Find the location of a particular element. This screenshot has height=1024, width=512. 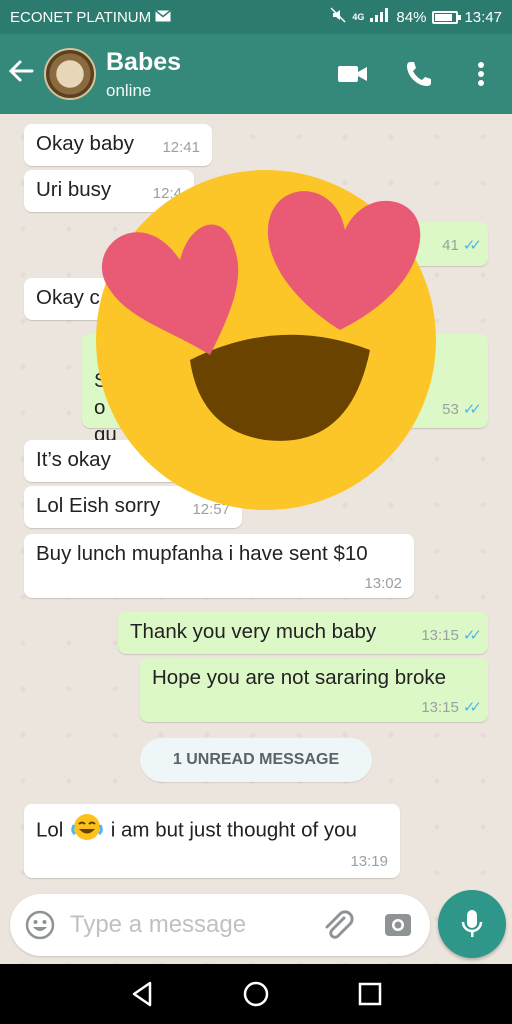

message-text: Hope you are not sararing broke is located at coordinates (299, 677).